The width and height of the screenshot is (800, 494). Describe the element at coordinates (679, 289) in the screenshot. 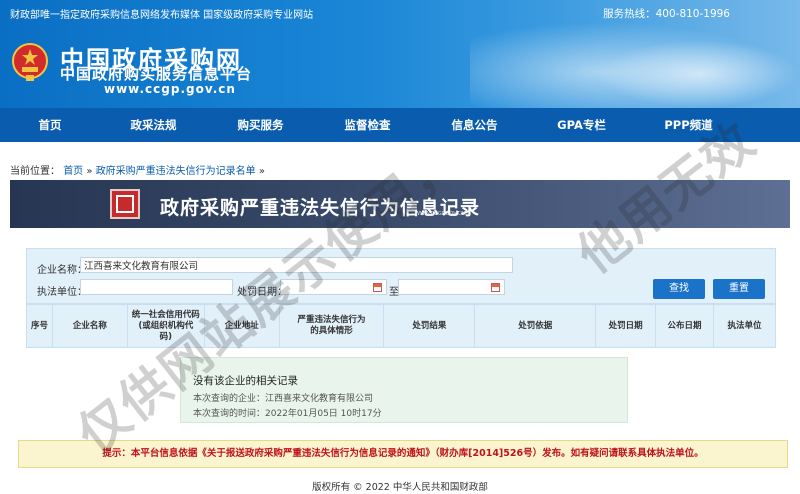

I see `search-button: 查找` at that location.